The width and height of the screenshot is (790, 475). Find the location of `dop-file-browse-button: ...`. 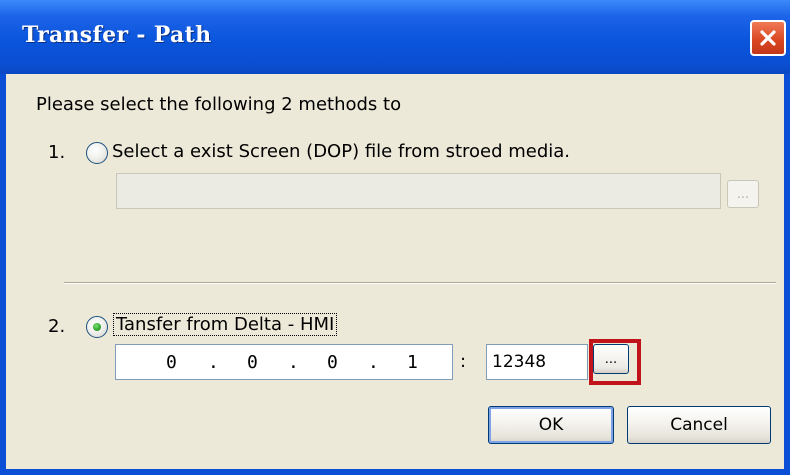

dop-file-browse-button: ... is located at coordinates (743, 194).